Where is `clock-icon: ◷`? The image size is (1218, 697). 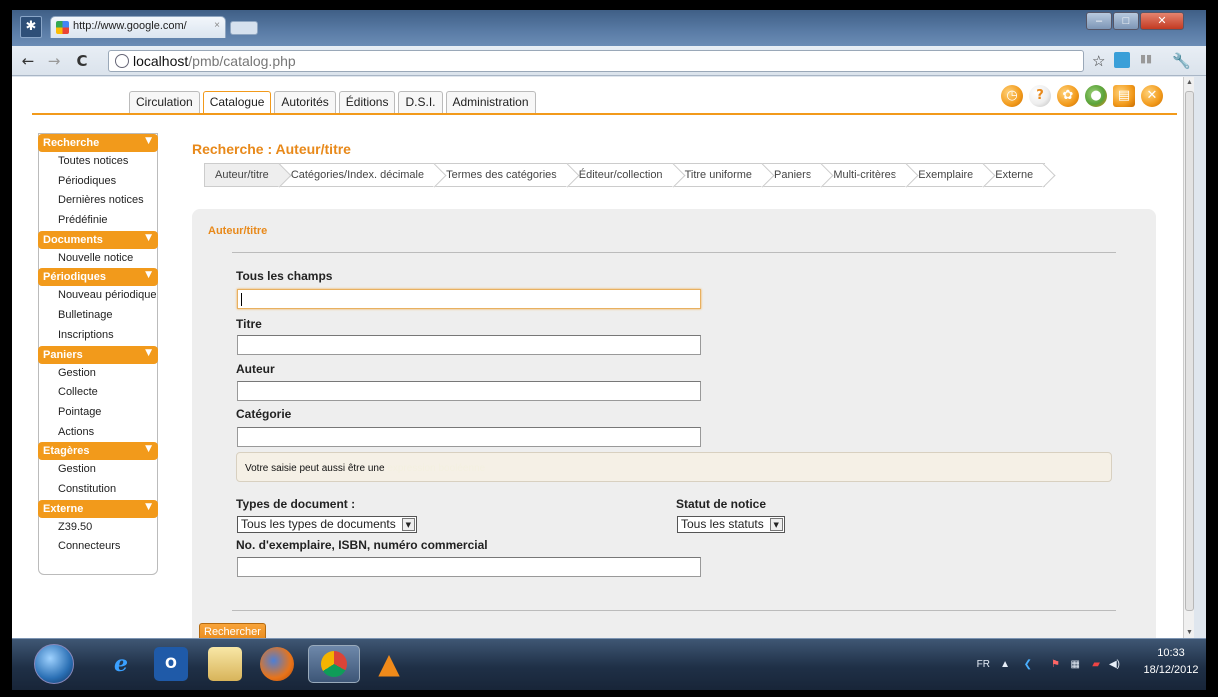 clock-icon: ◷ is located at coordinates (1012, 96).